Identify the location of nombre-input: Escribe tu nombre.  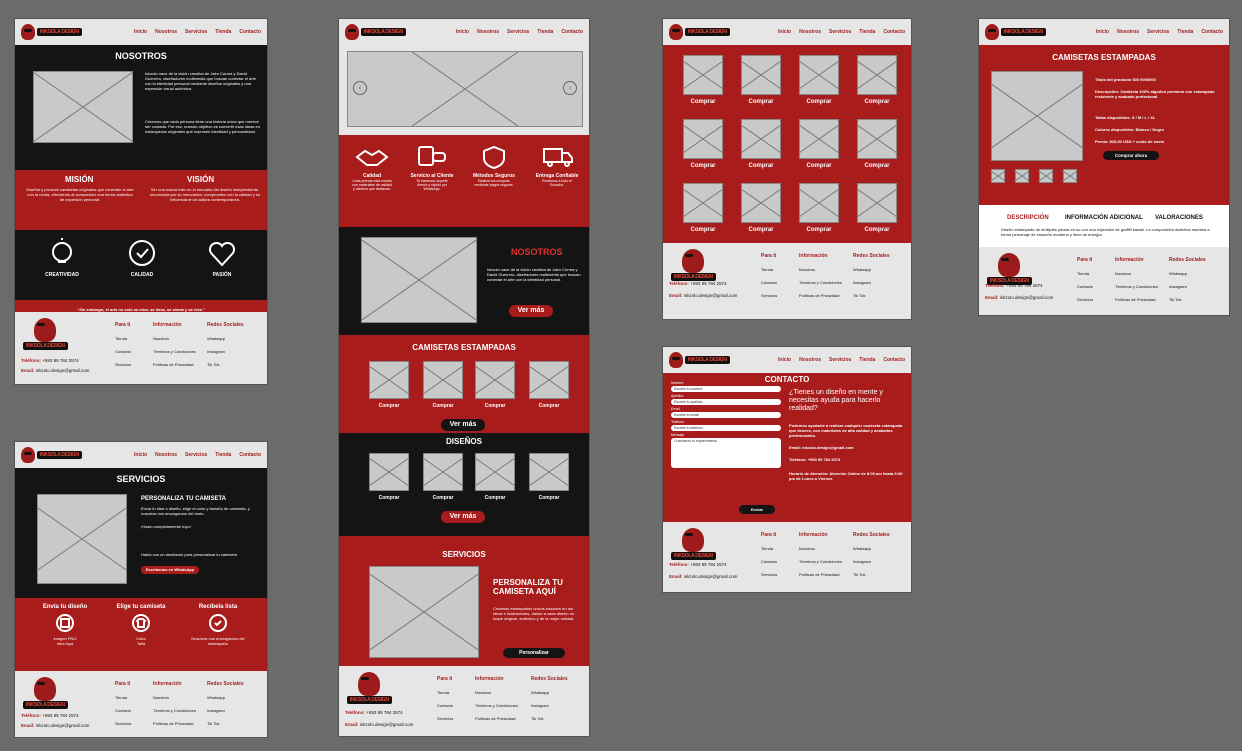
(726, 389).